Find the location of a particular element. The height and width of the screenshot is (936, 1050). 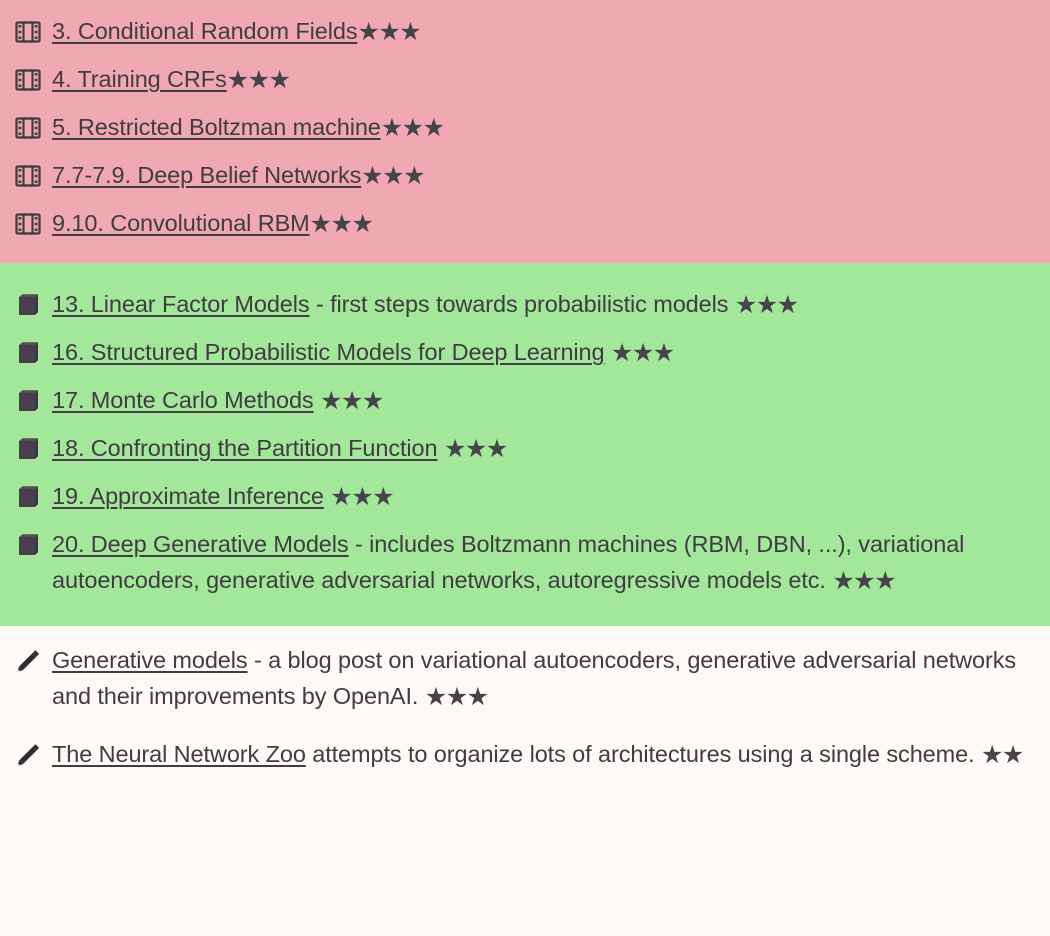

item-link: 4. Training CRFs is located at coordinates (139, 79).